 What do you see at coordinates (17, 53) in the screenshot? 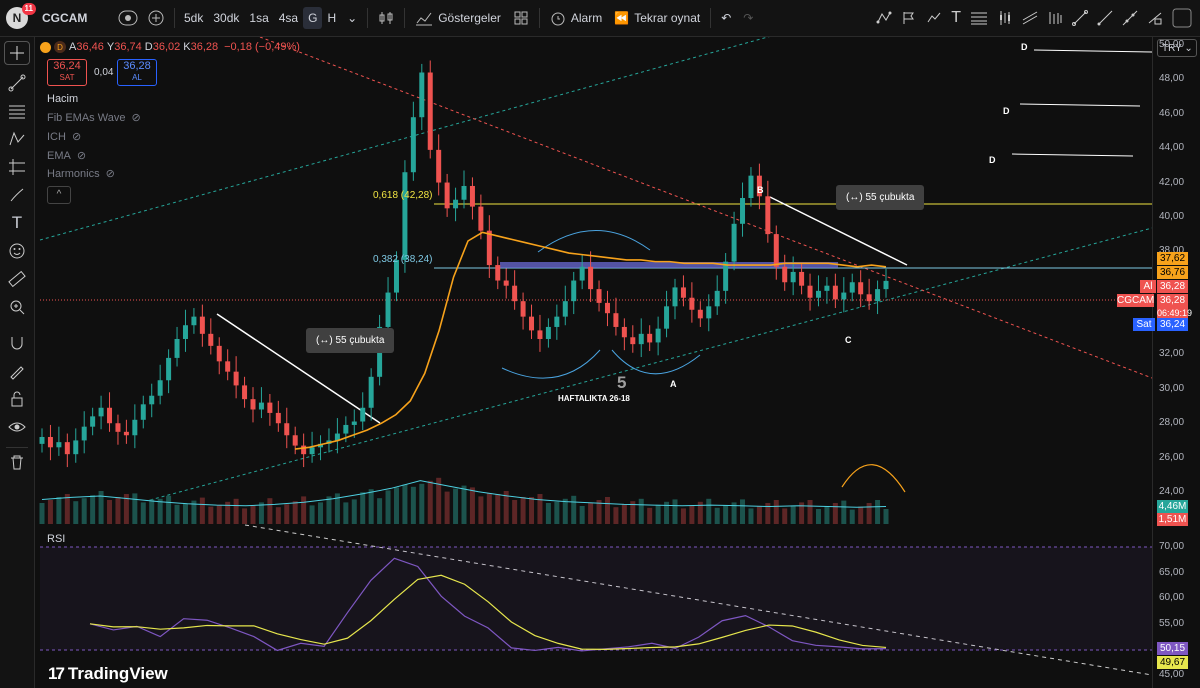
I see `crosshair-icon` at bounding box center [17, 53].